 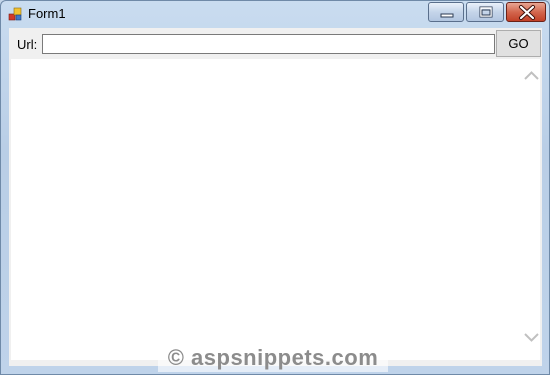 I want to click on maximize-button, so click(x=485, y=12).